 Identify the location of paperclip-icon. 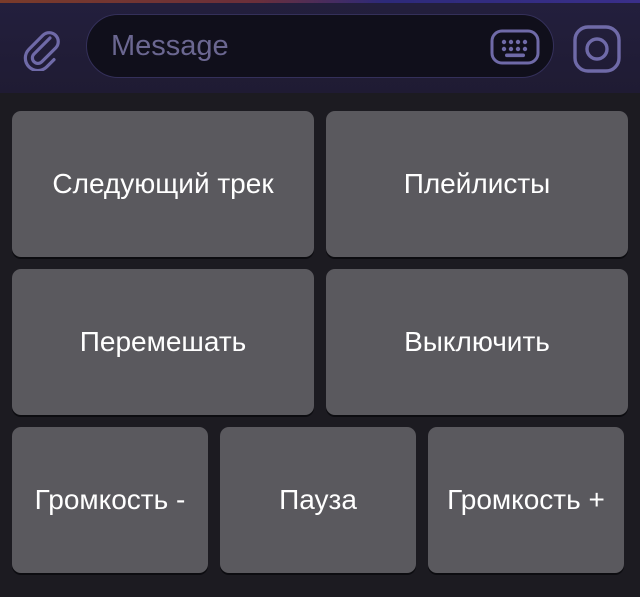
(41, 51).